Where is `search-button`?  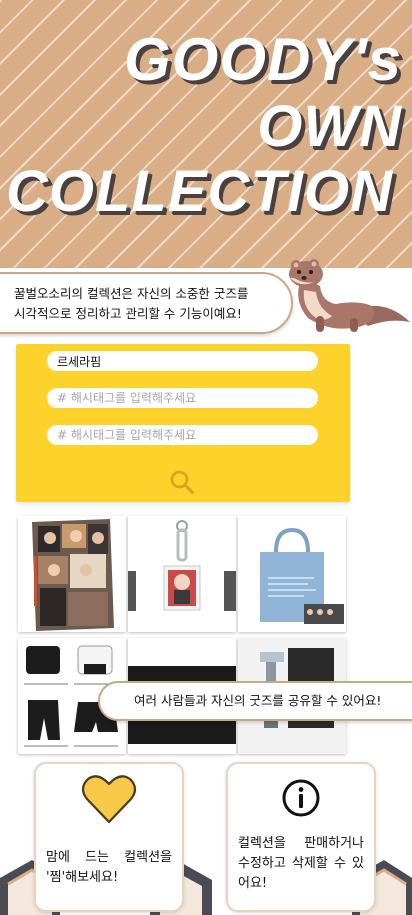
search-button is located at coordinates (182, 482).